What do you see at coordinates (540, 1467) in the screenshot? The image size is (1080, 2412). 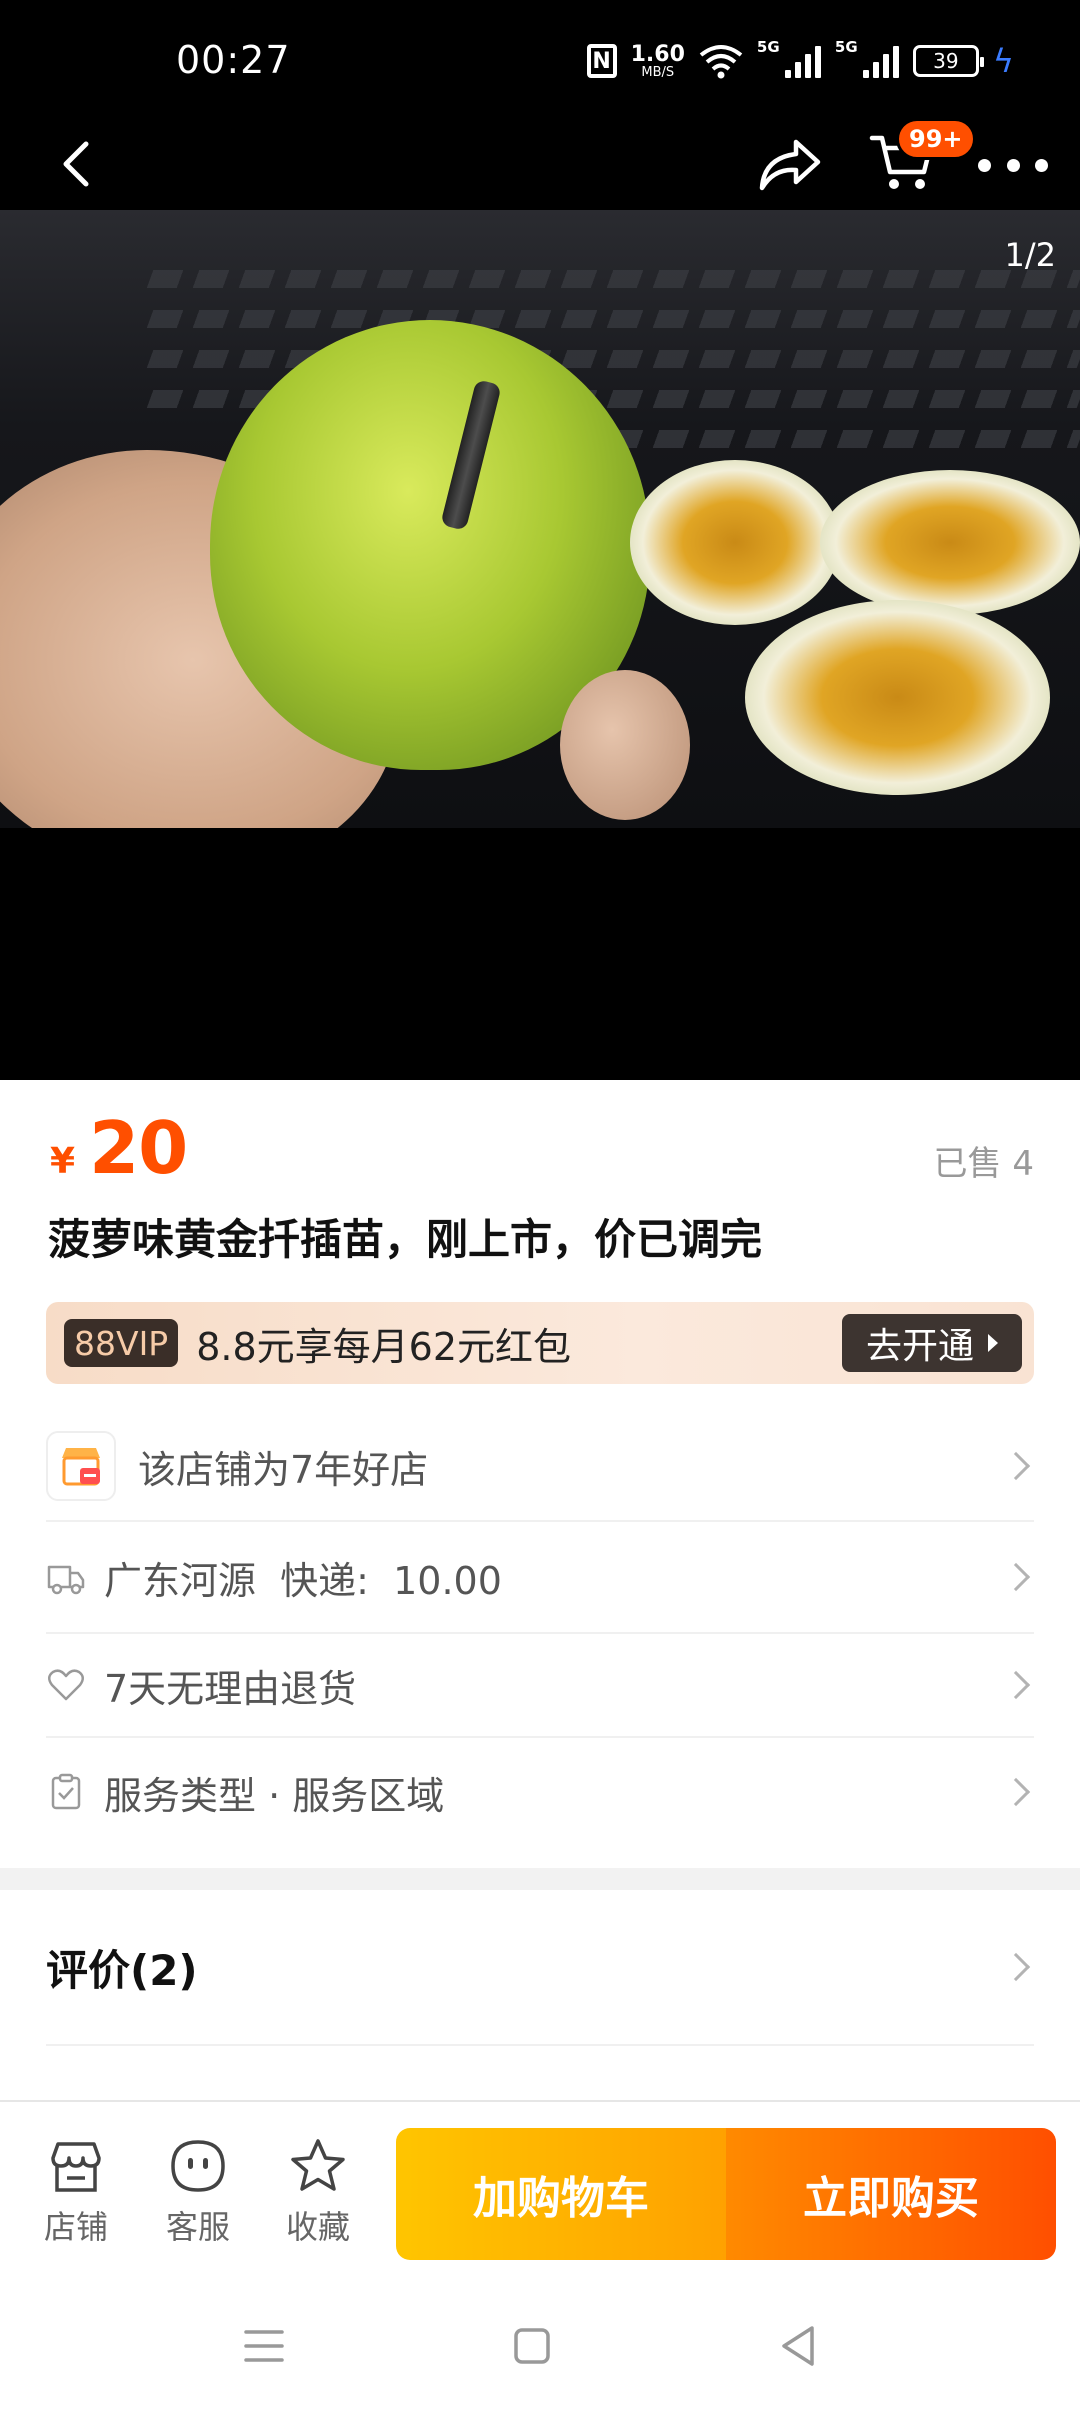 I see `shop-rating-row: 该店铺为7年好店` at bounding box center [540, 1467].